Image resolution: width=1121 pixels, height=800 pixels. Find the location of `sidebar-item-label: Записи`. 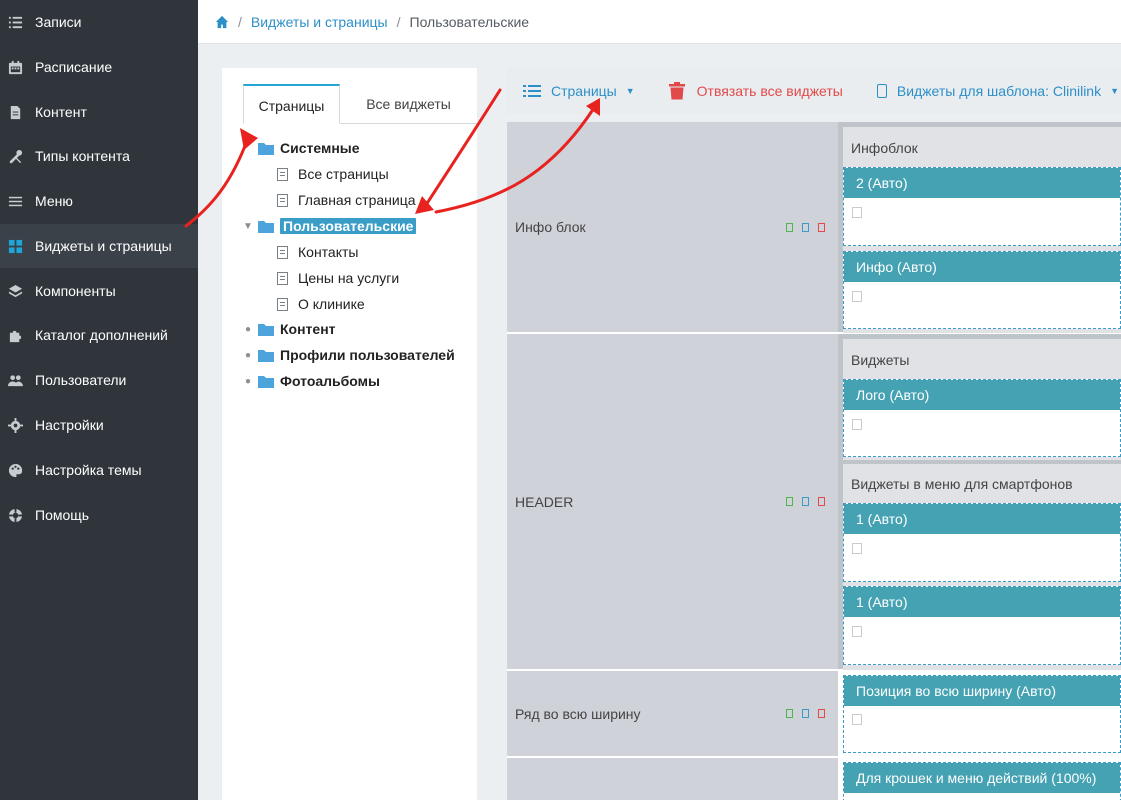

sidebar-item-label: Записи is located at coordinates (58, 22).